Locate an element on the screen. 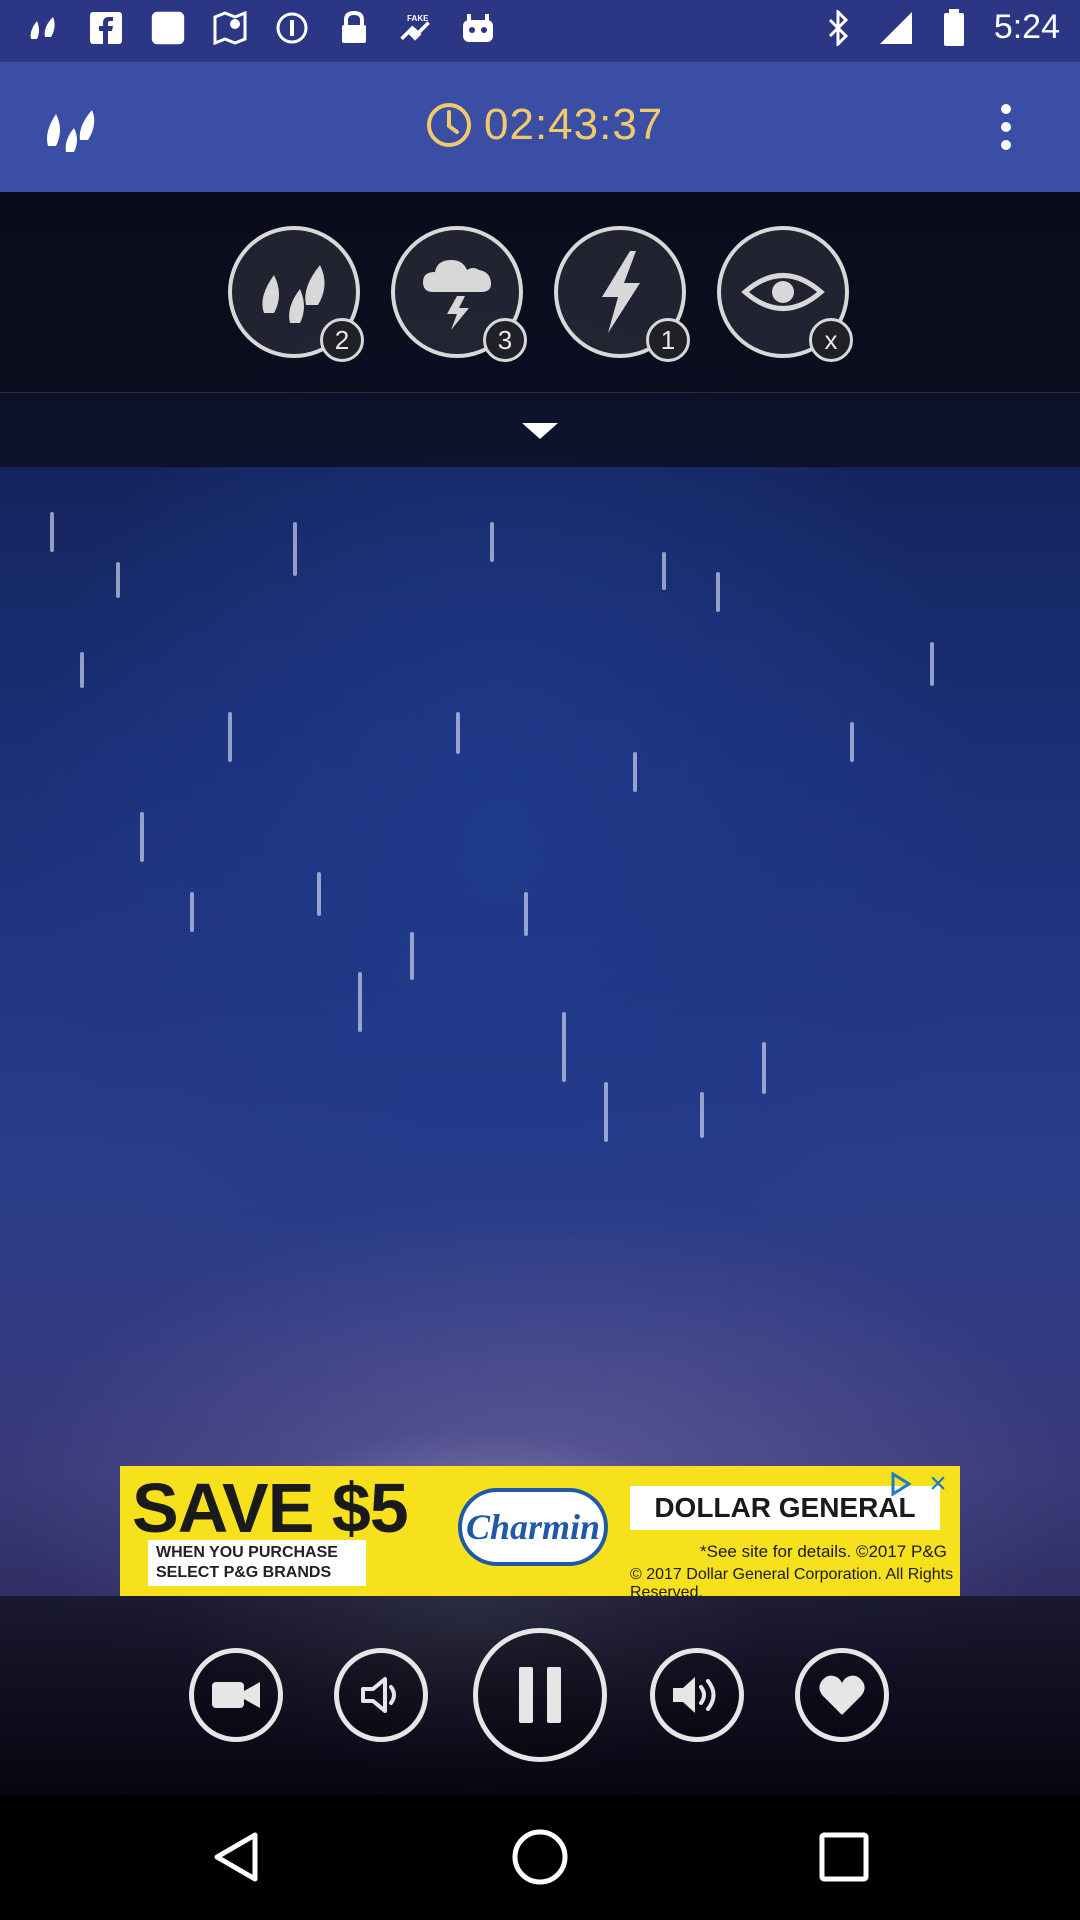 The image size is (1080, 1920). chevron-down-icon is located at coordinates (540, 431).